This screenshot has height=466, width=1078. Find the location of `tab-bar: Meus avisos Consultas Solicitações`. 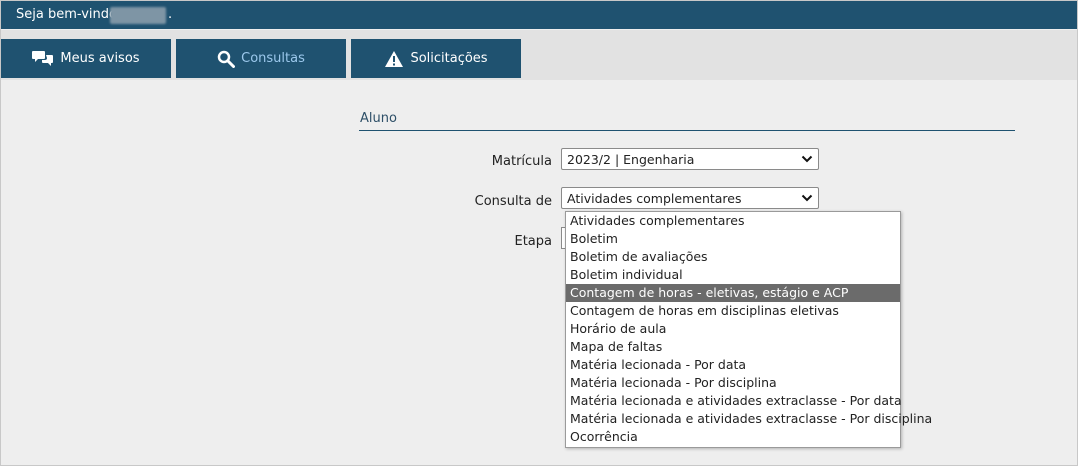

tab-bar: Meus avisos Consultas Solicitações is located at coordinates (539, 55).